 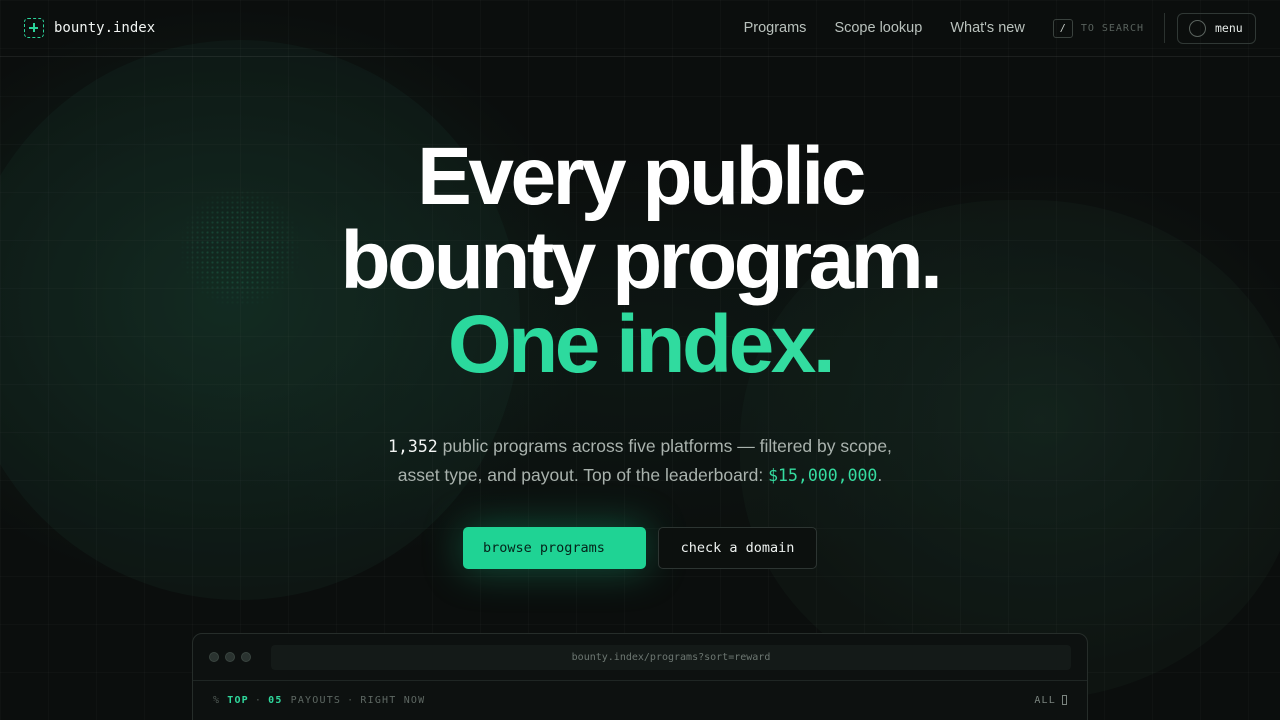 I want to click on menu-circle-icon, so click(x=1197, y=28).